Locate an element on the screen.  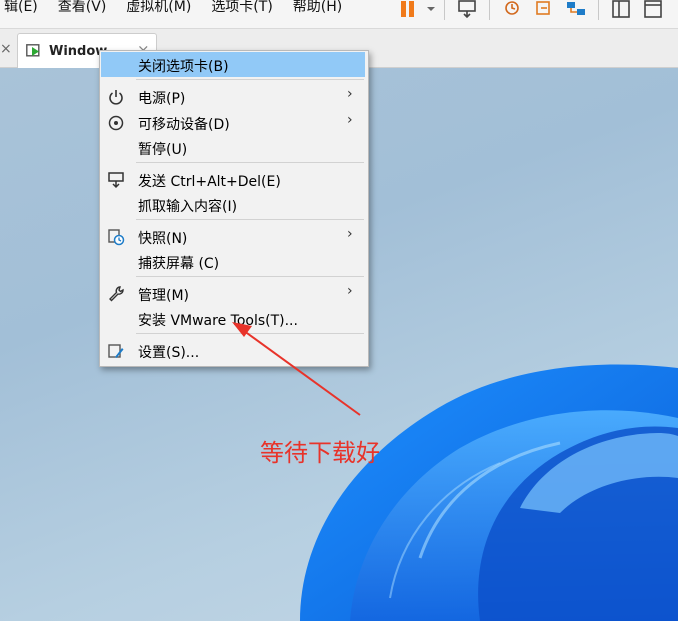
annotation-arrow is located at coordinates (296, 369).